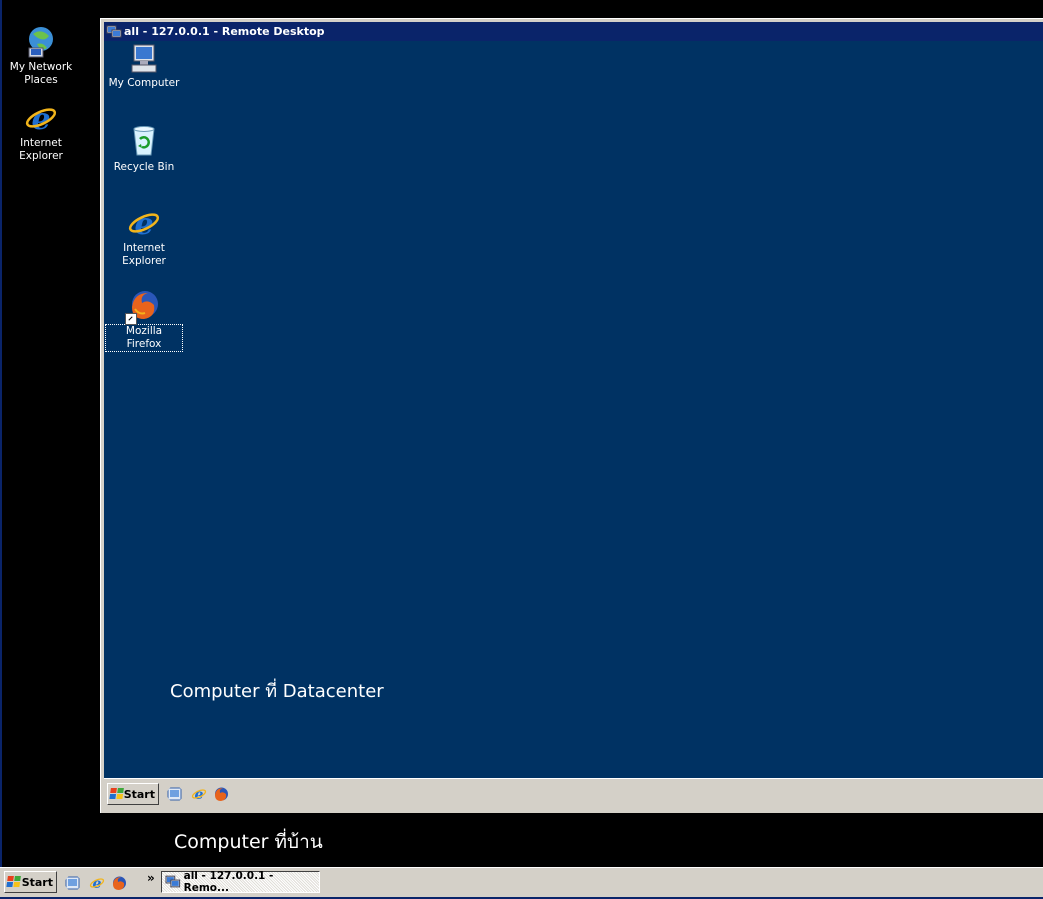 The height and width of the screenshot is (899, 1043). Describe the element at coordinates (131, 319) in the screenshot. I see `shortcut-arrow-icon` at that location.